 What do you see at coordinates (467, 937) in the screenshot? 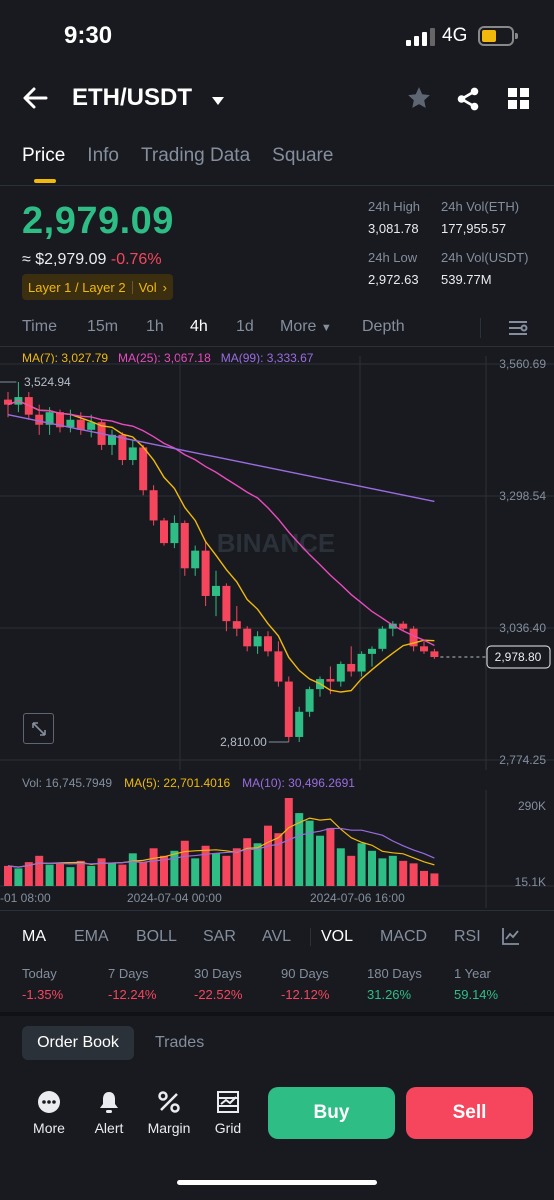
I see `indicator-rsi: RSI` at bounding box center [467, 937].